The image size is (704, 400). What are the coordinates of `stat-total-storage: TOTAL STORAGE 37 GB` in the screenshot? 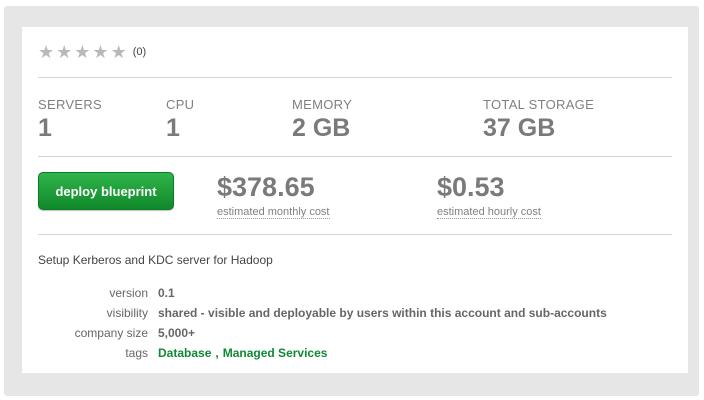 It's located at (538, 120).